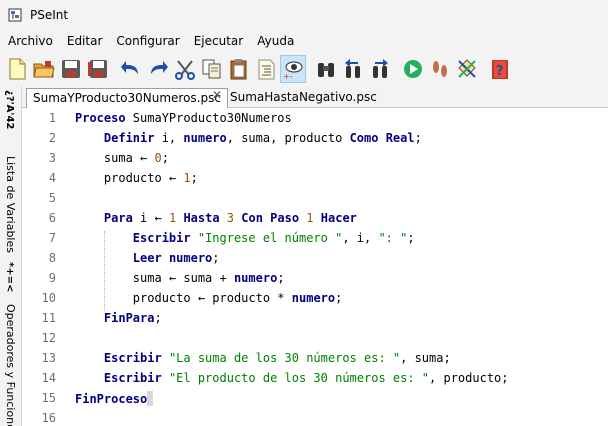  What do you see at coordinates (245, 238) in the screenshot?
I see `code-line: Escribir "Ingrese el número ", i, ": ";` at bounding box center [245, 238].